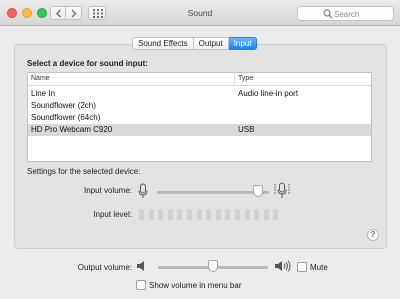 The width and height of the screenshot is (400, 299). What do you see at coordinates (319, 267) in the screenshot?
I see `mute-label: Mute` at bounding box center [319, 267].